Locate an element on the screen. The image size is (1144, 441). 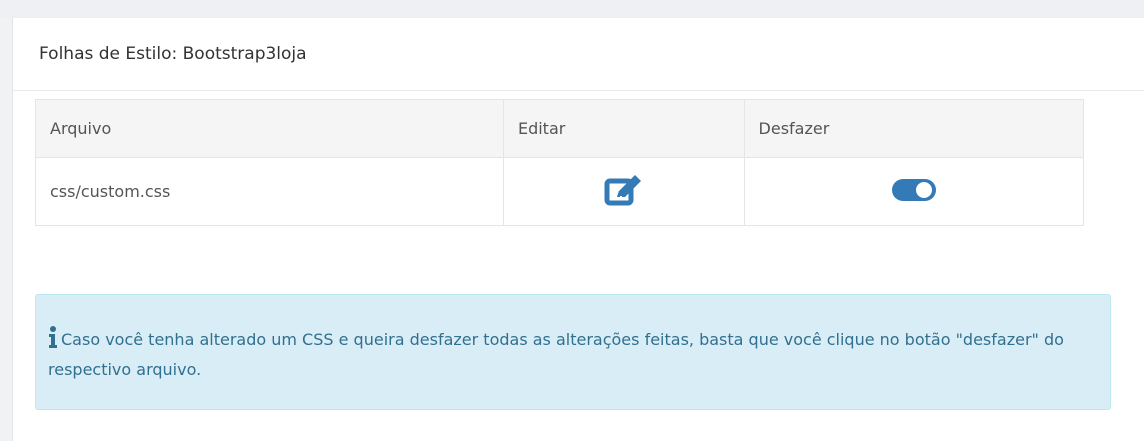
table-row: css/custom.css is located at coordinates (560, 191).